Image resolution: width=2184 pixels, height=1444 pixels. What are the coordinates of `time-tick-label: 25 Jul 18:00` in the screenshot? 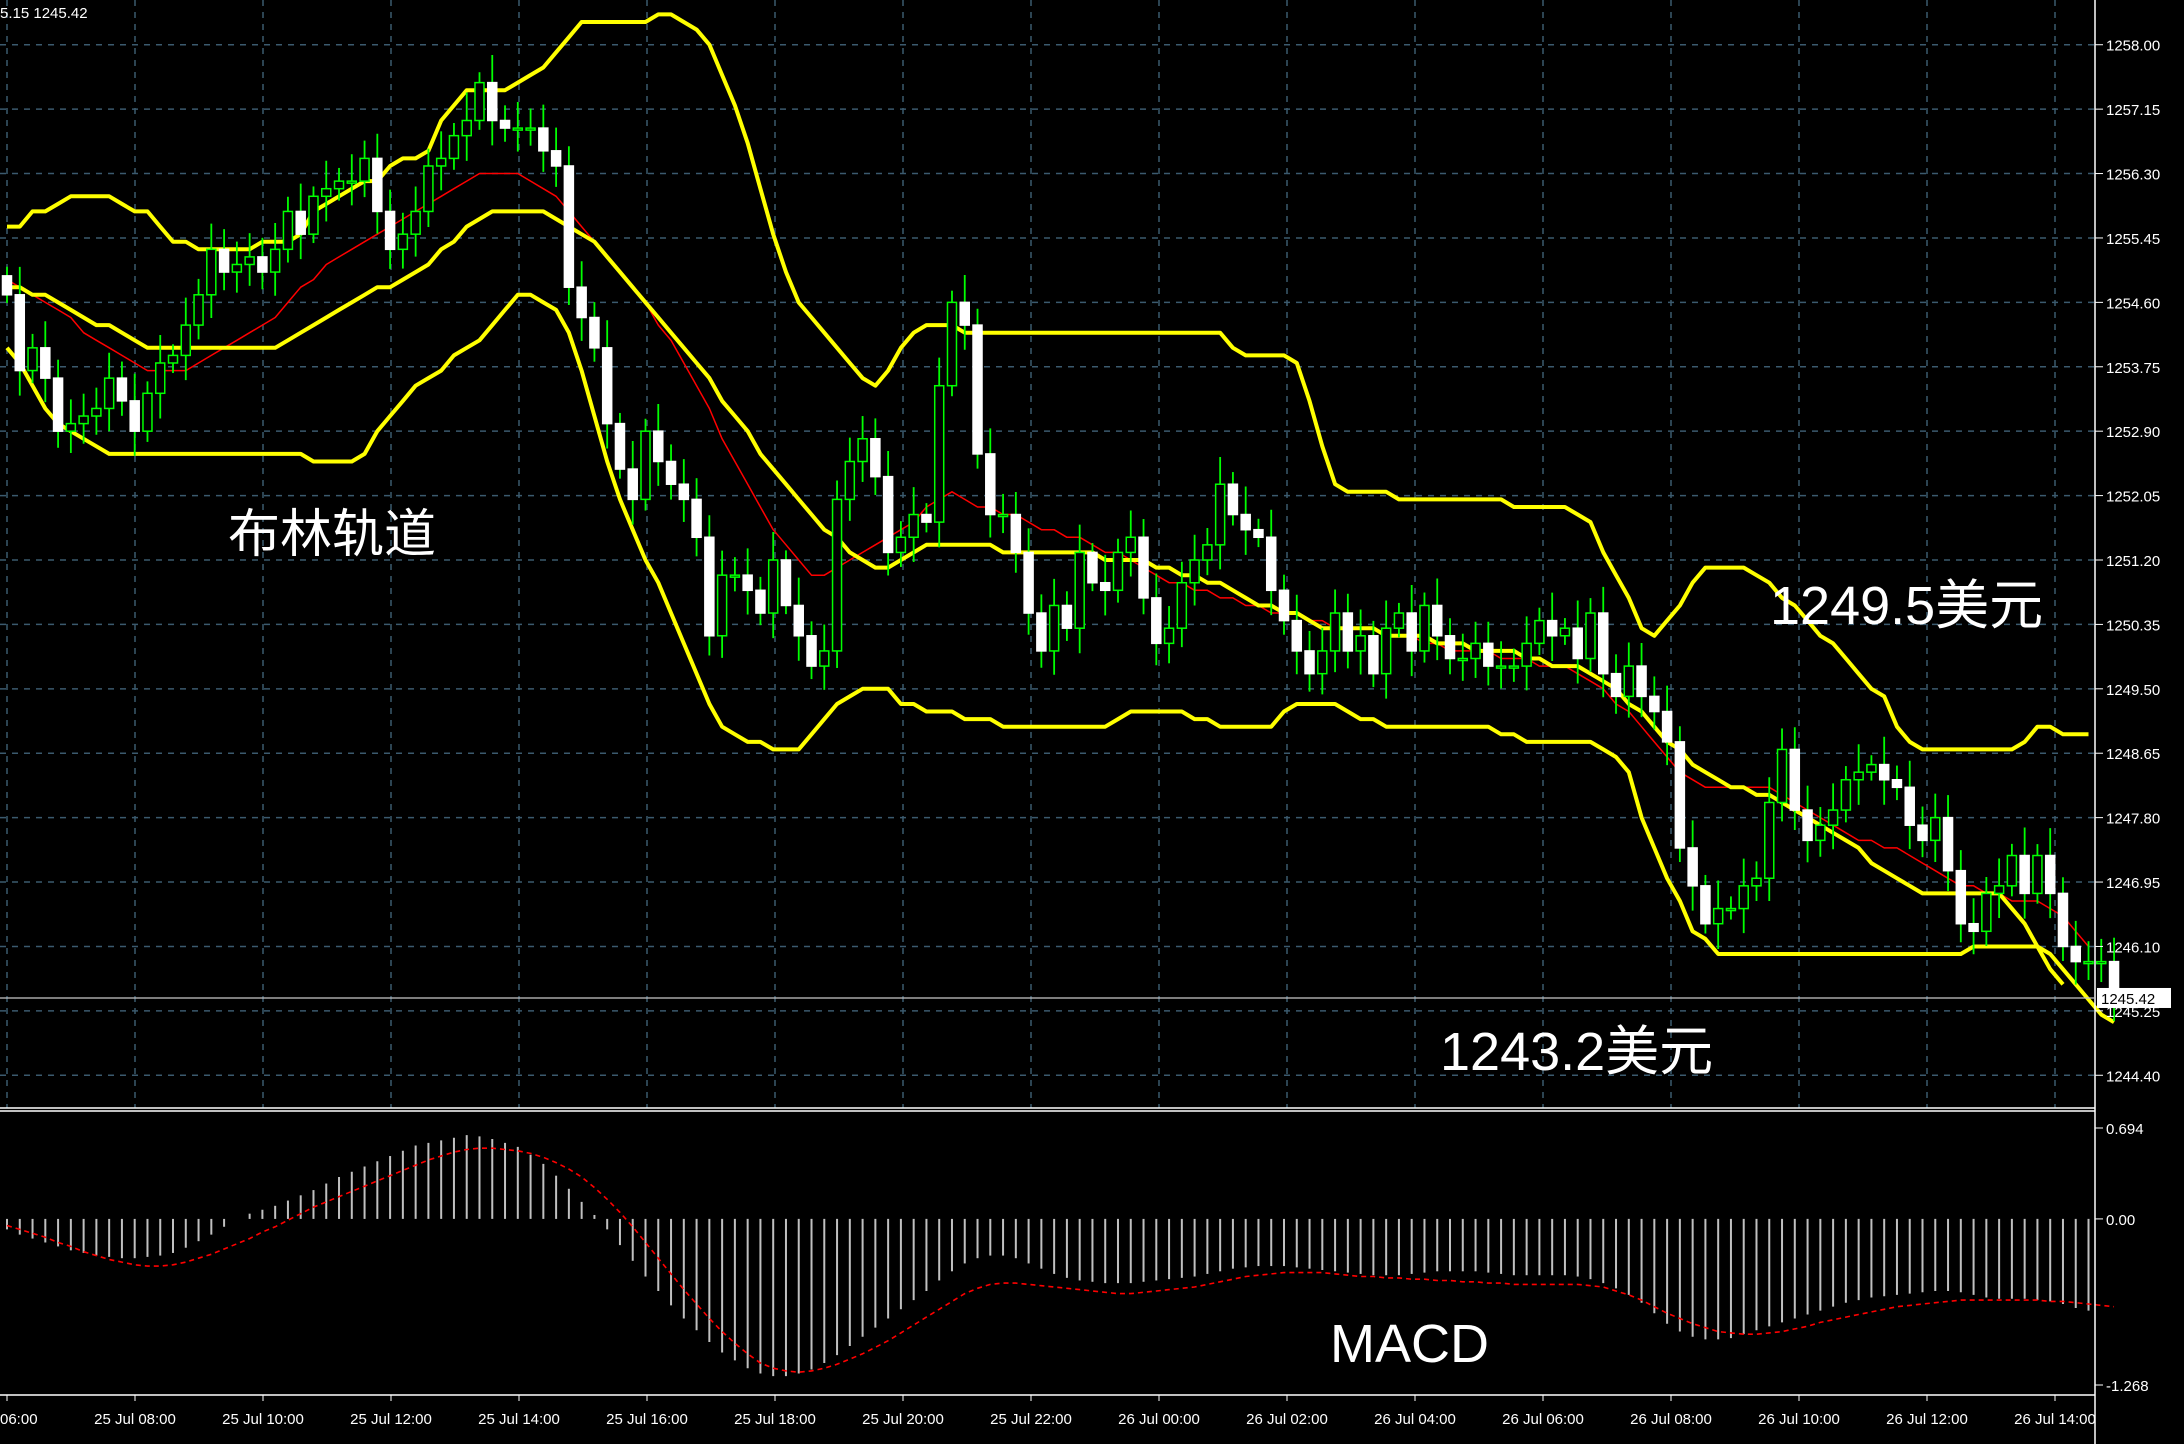 It's located at (775, 1419).